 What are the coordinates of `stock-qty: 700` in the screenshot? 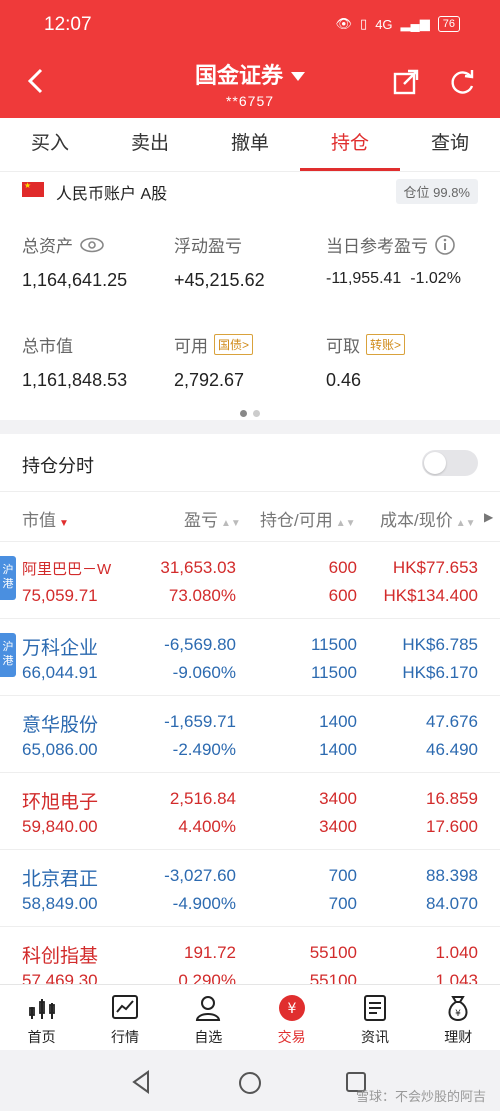 It's located at (342, 875).